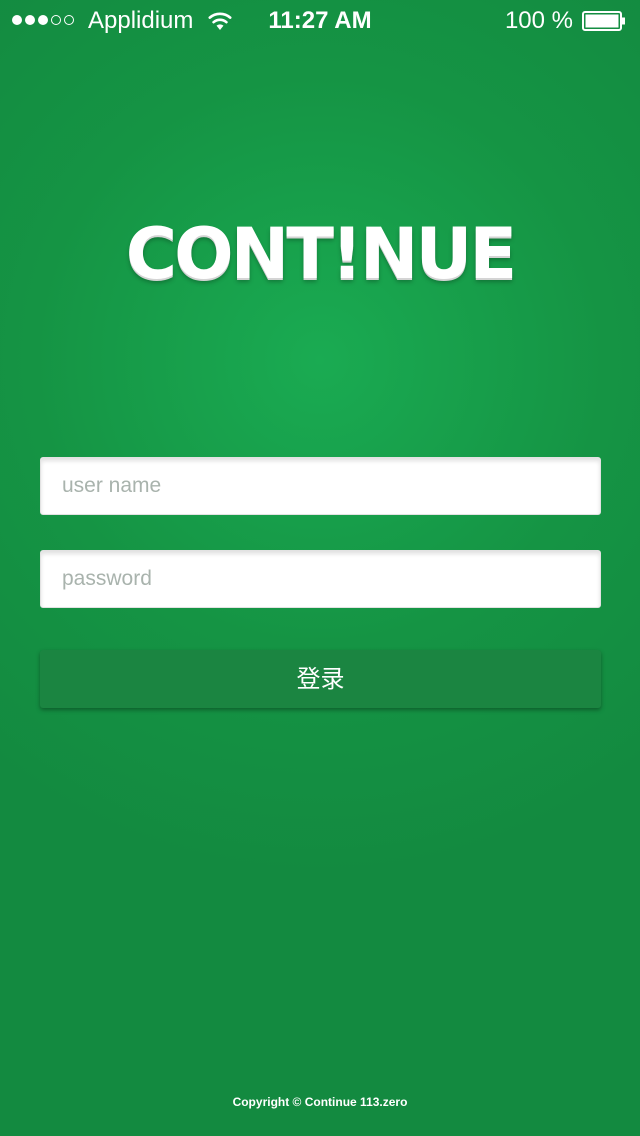  I want to click on battery-percentage: 100 %, so click(538, 20).